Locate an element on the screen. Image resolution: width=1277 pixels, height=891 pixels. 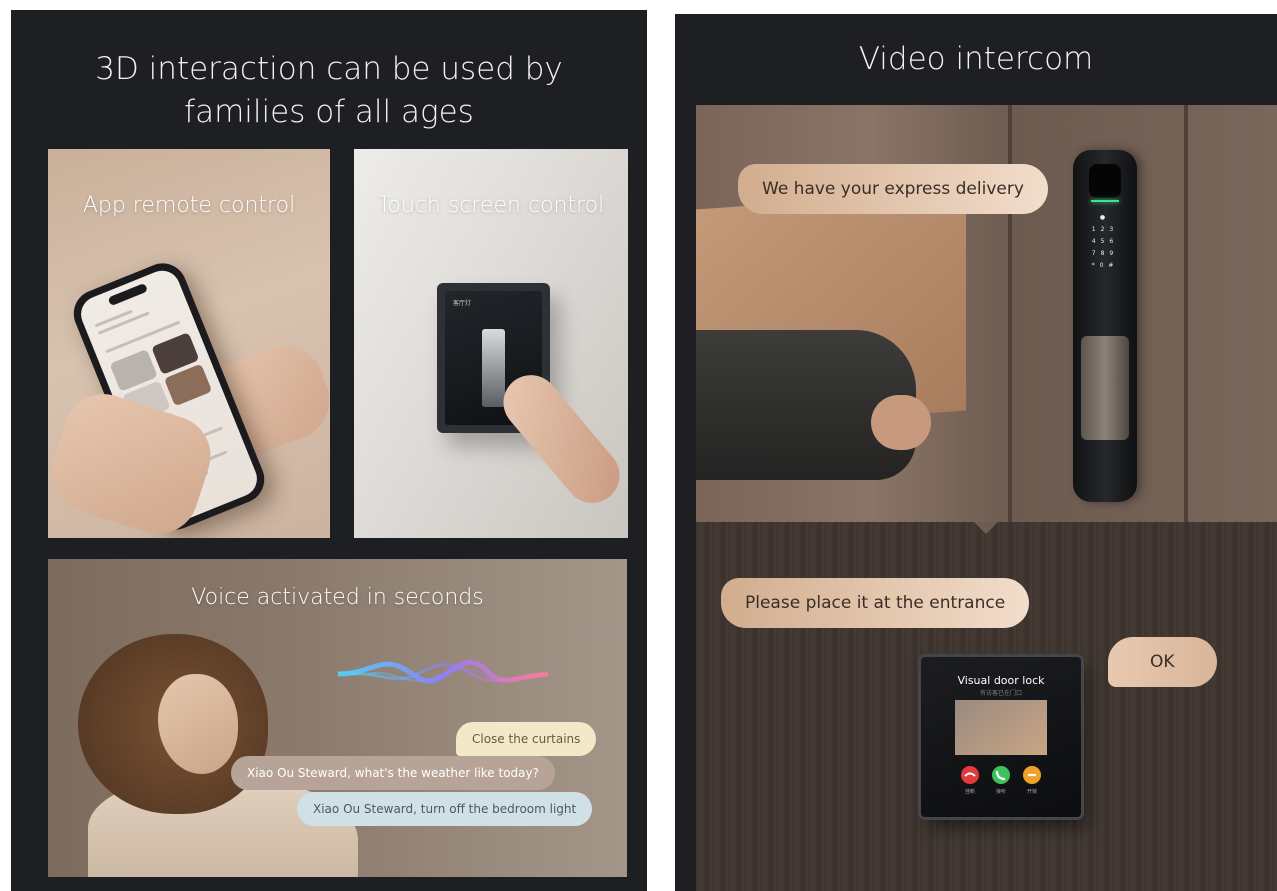
scene-pointer is located at coordinates (986, 528).